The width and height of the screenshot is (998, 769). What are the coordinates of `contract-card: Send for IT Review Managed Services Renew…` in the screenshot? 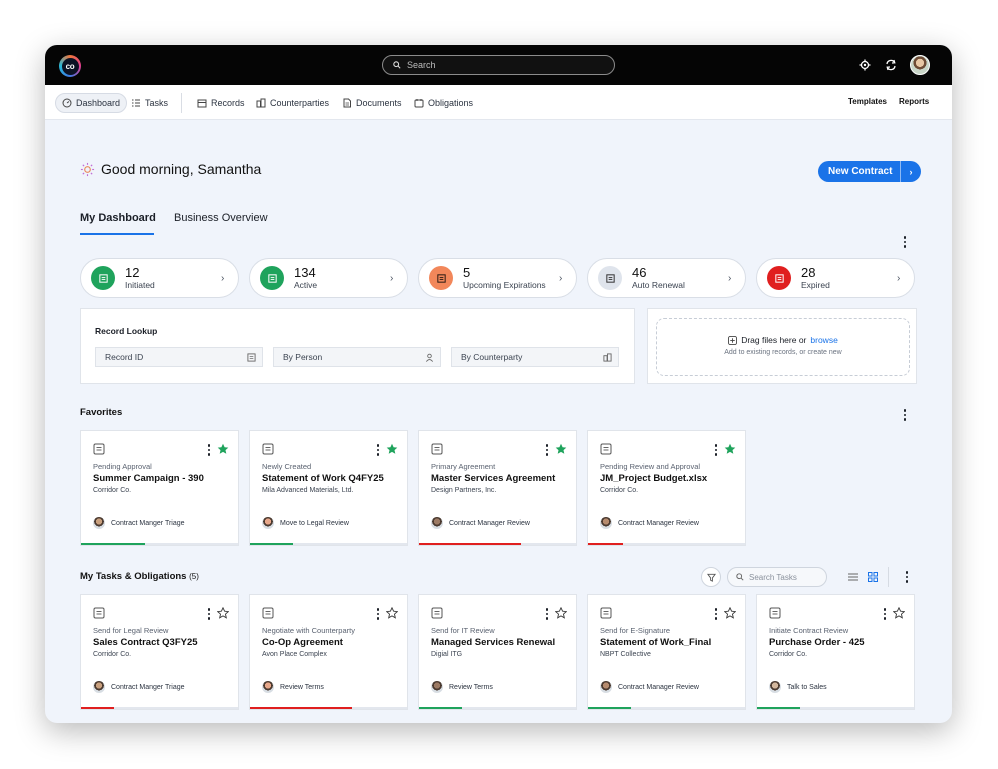 It's located at (497, 652).